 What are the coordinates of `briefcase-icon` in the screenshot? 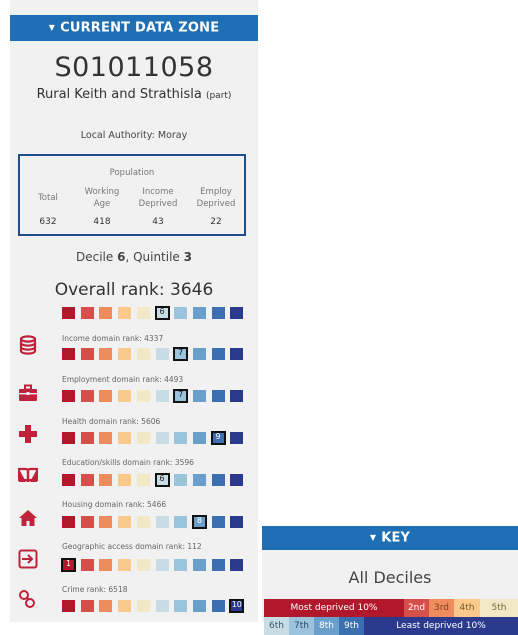 It's located at (28, 392).